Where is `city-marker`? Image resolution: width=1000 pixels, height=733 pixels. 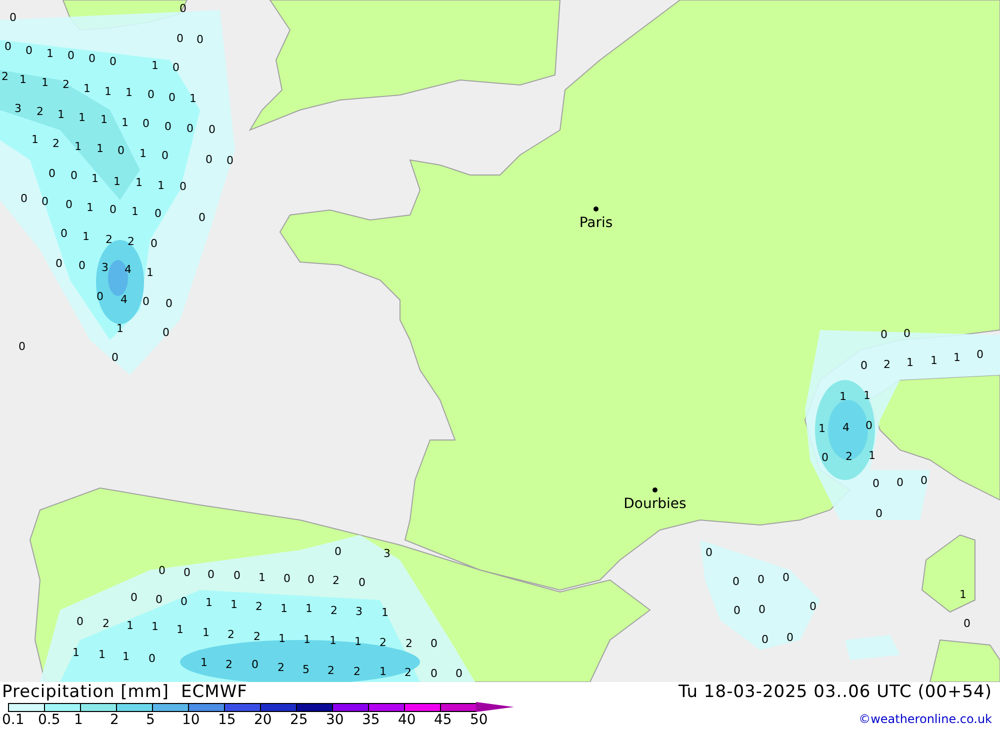
city-marker is located at coordinates (596, 209).